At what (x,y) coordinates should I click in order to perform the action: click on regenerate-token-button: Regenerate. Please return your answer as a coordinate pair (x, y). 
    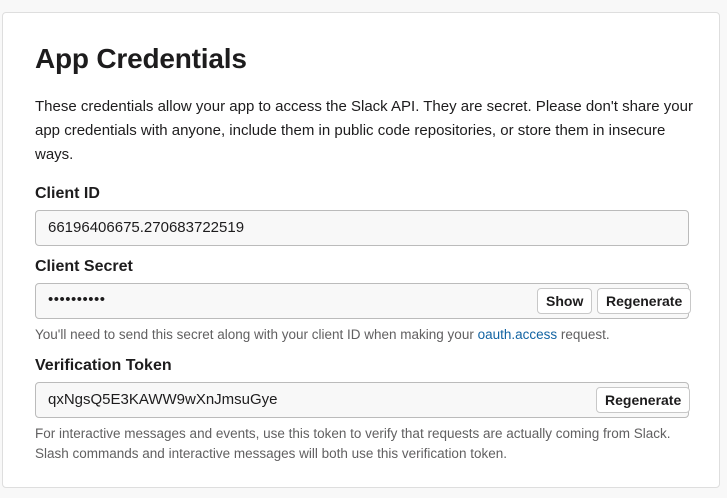
    Looking at the image, I should click on (643, 400).